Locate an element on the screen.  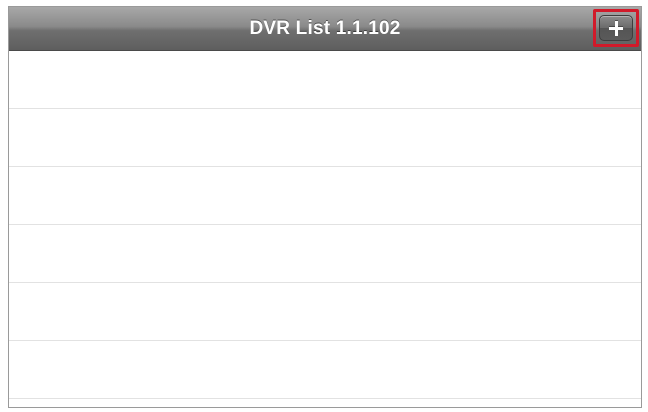
page-title: DVR List 1.1.102 is located at coordinates (325, 28).